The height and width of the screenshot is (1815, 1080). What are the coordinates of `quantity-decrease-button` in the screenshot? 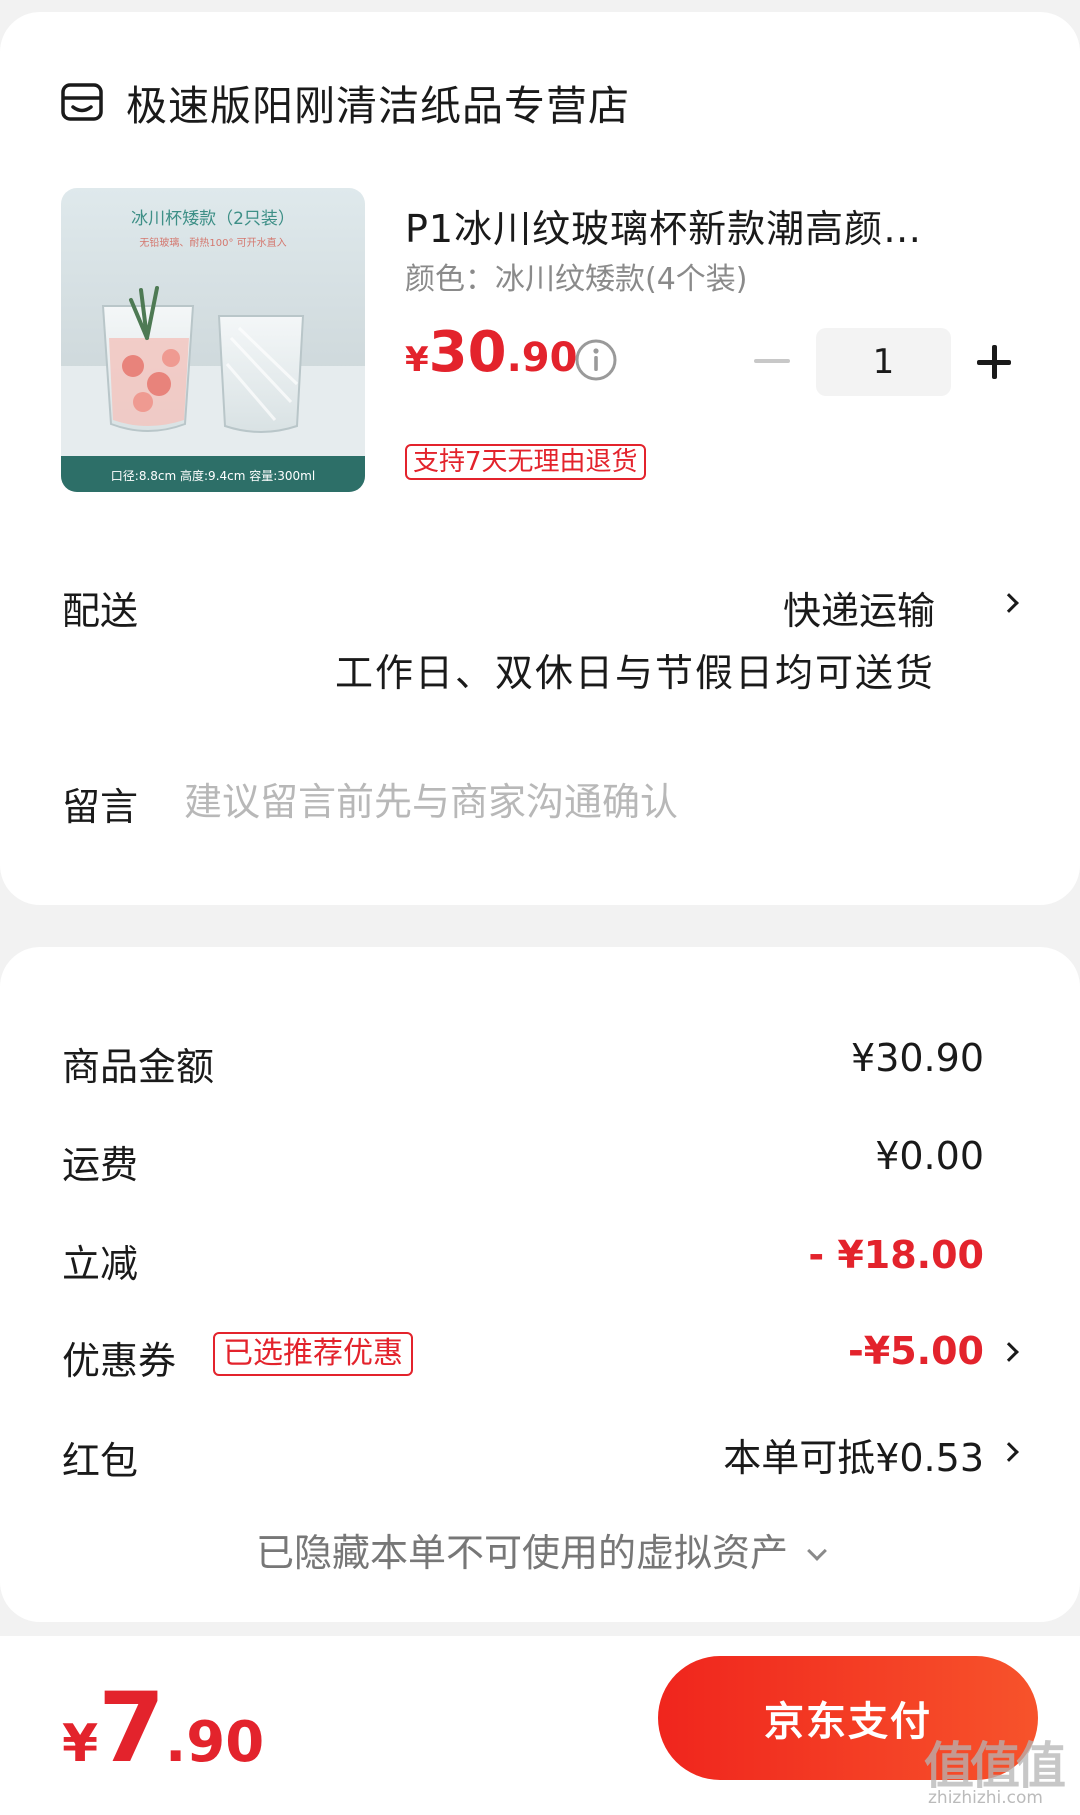 It's located at (772, 361).